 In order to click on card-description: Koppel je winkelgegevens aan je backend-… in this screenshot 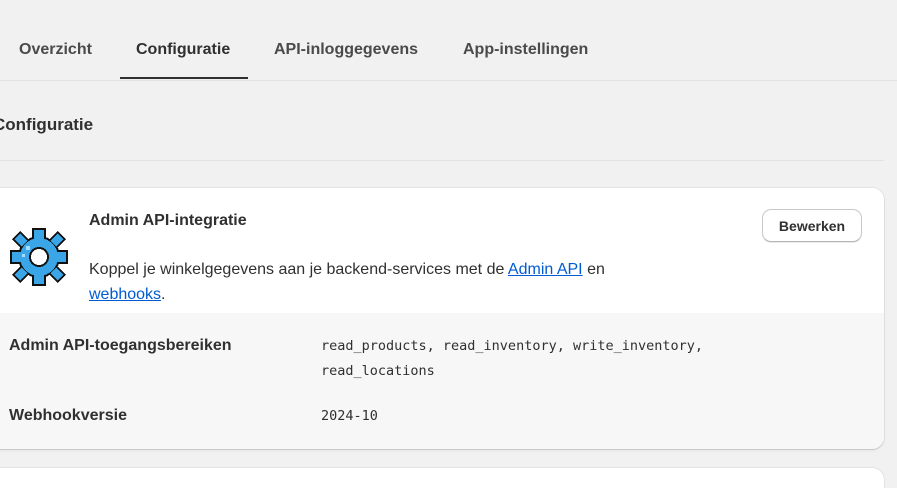, I will do `click(389, 282)`.